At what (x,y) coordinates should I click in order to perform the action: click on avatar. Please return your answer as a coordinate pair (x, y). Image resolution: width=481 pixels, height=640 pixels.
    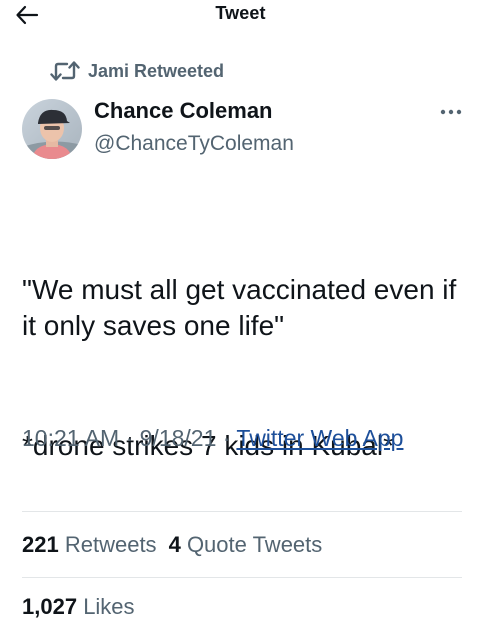
    Looking at the image, I should click on (52, 129).